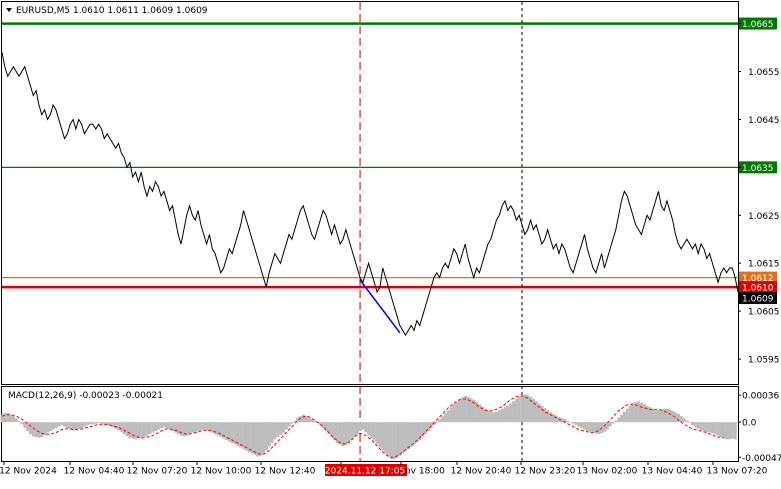  What do you see at coordinates (764, 121) in the screenshot?
I see `price-tick-label: 1.0645` at bounding box center [764, 121].